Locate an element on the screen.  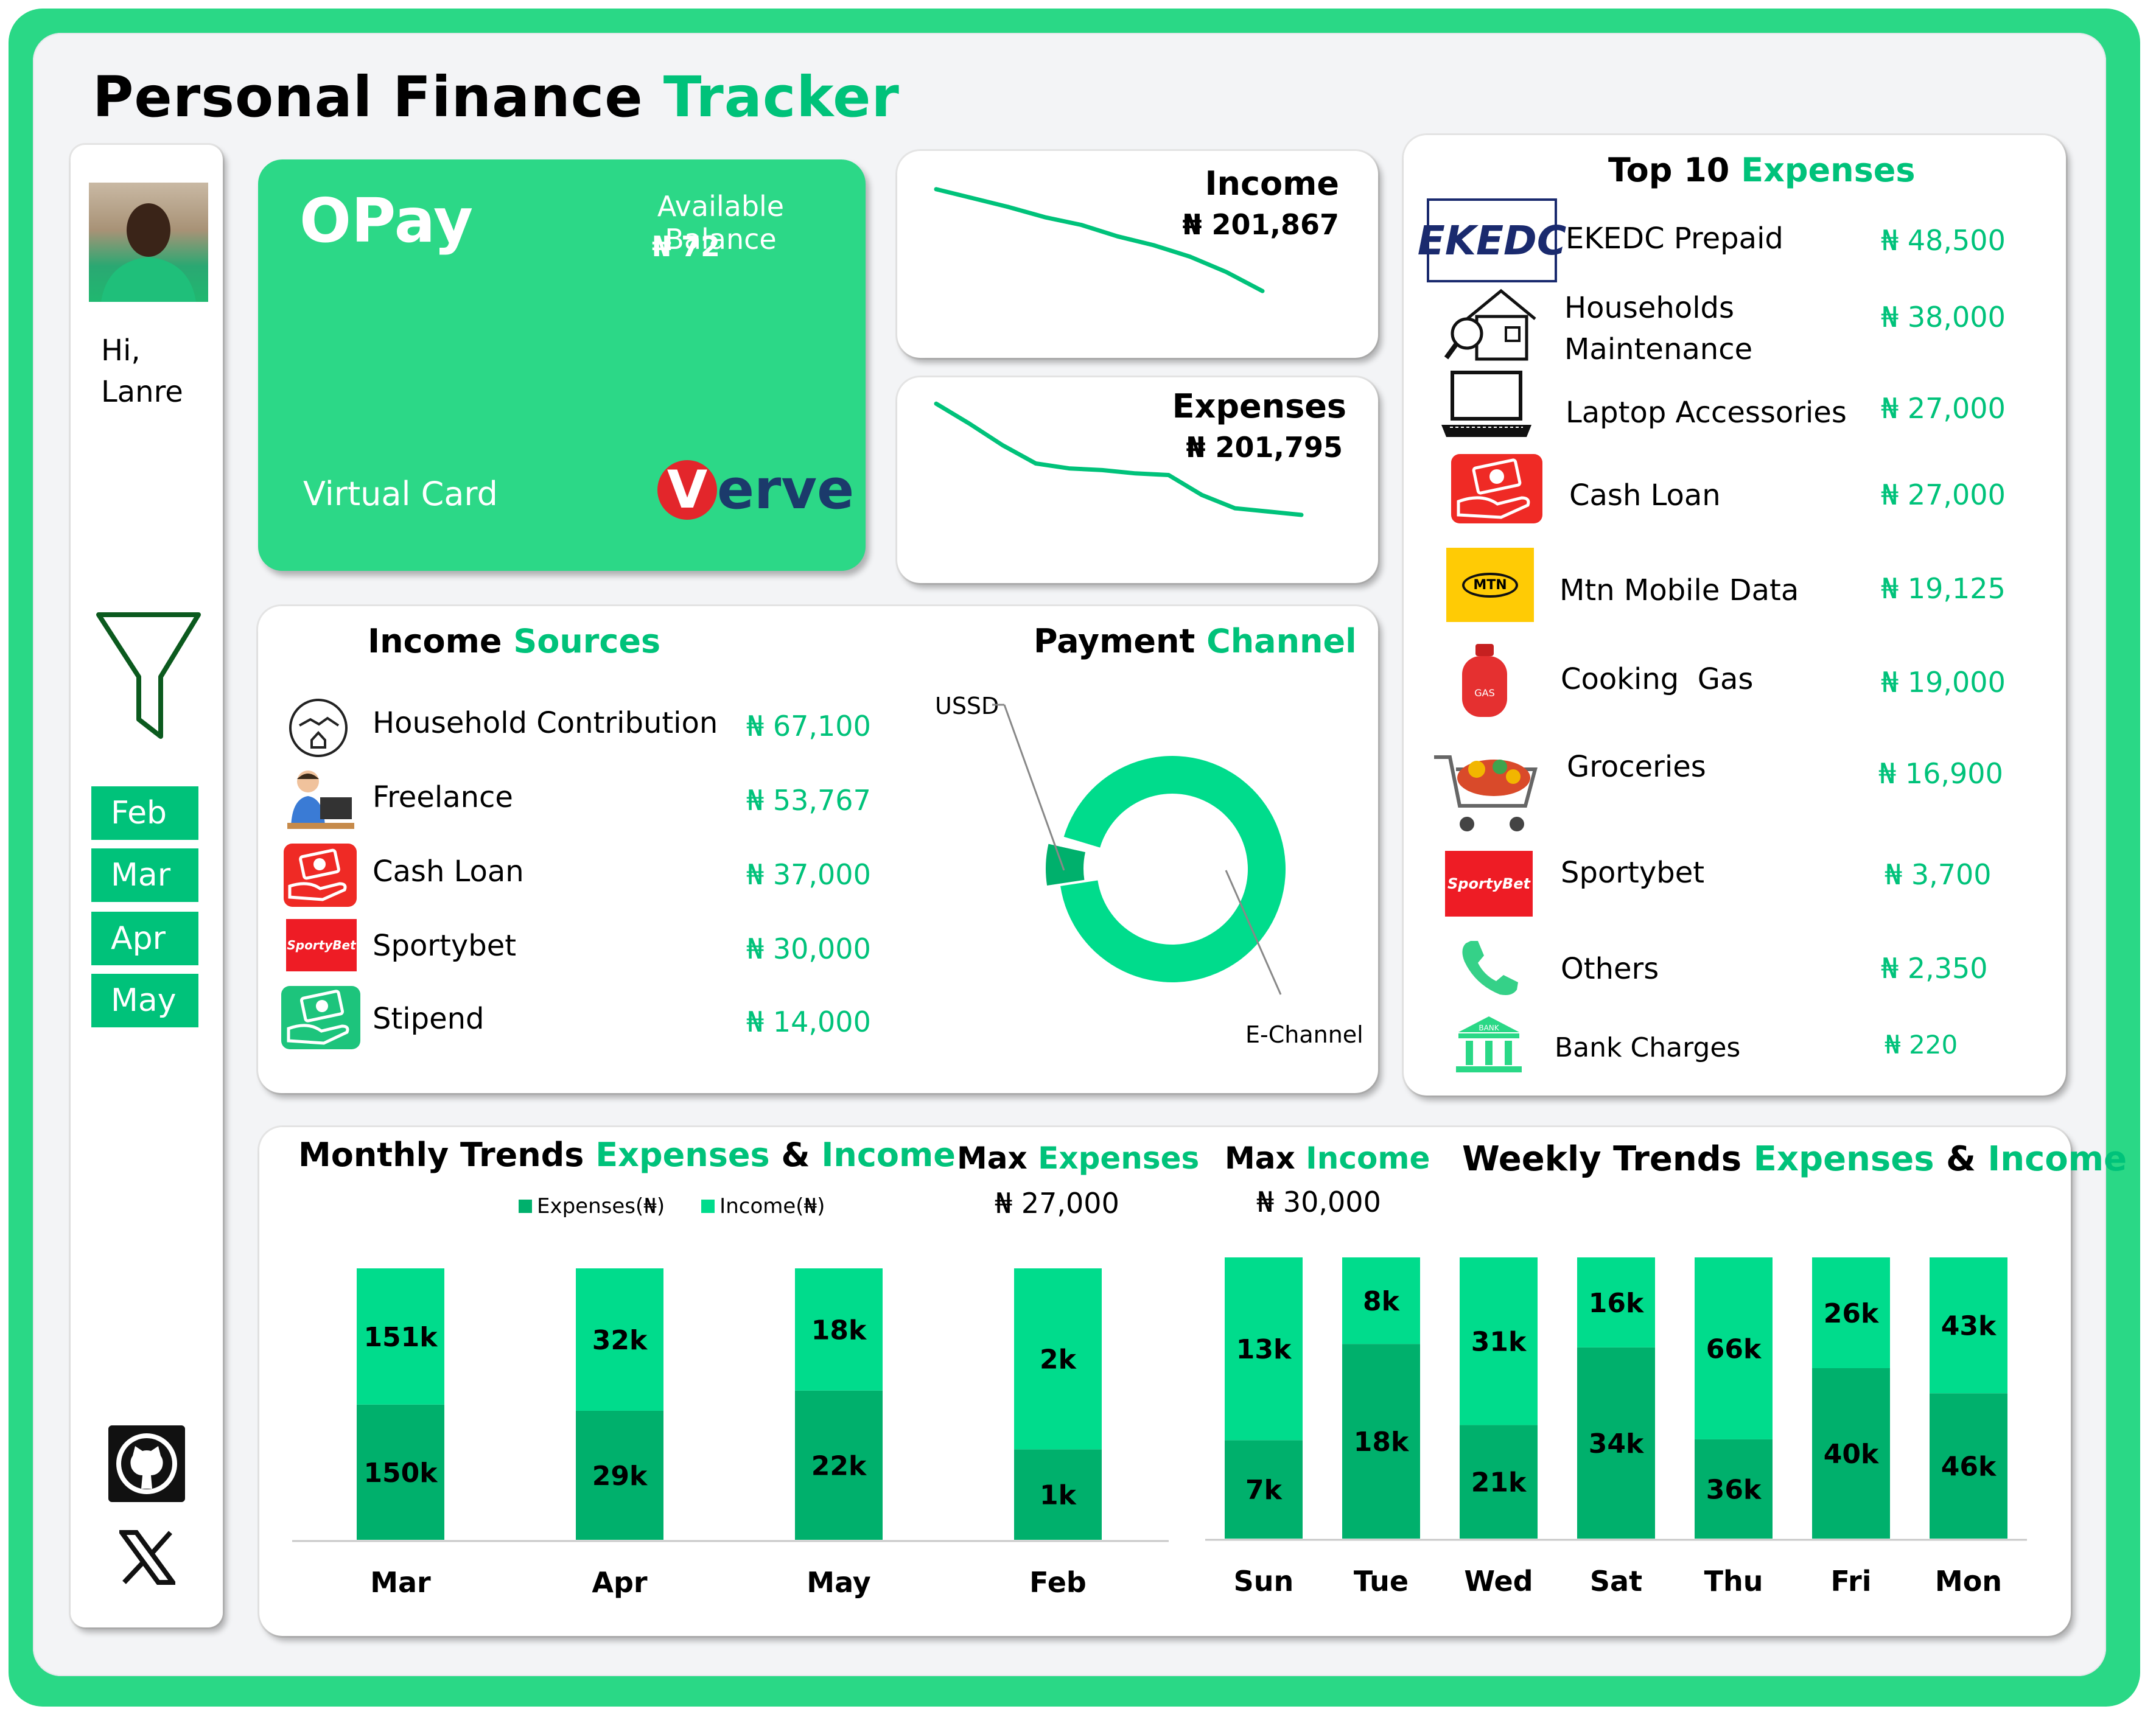
income-source-label: Household Contribution is located at coordinates (545, 723).